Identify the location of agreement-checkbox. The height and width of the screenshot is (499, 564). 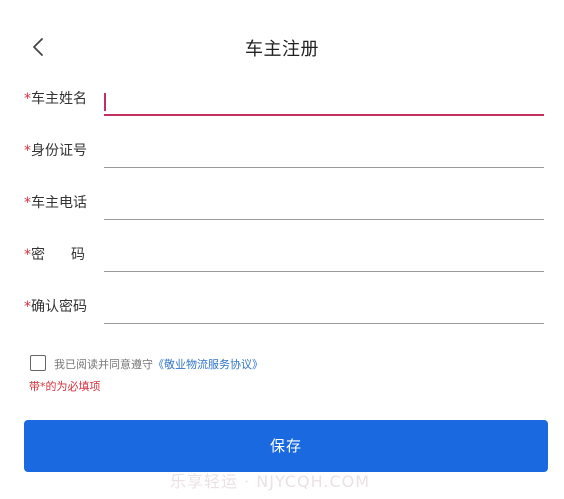
(38, 363).